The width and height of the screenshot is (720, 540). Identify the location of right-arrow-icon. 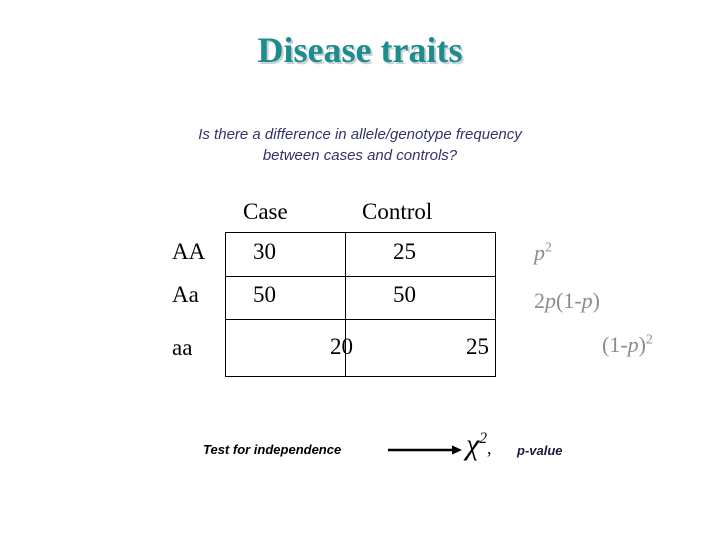
(425, 450).